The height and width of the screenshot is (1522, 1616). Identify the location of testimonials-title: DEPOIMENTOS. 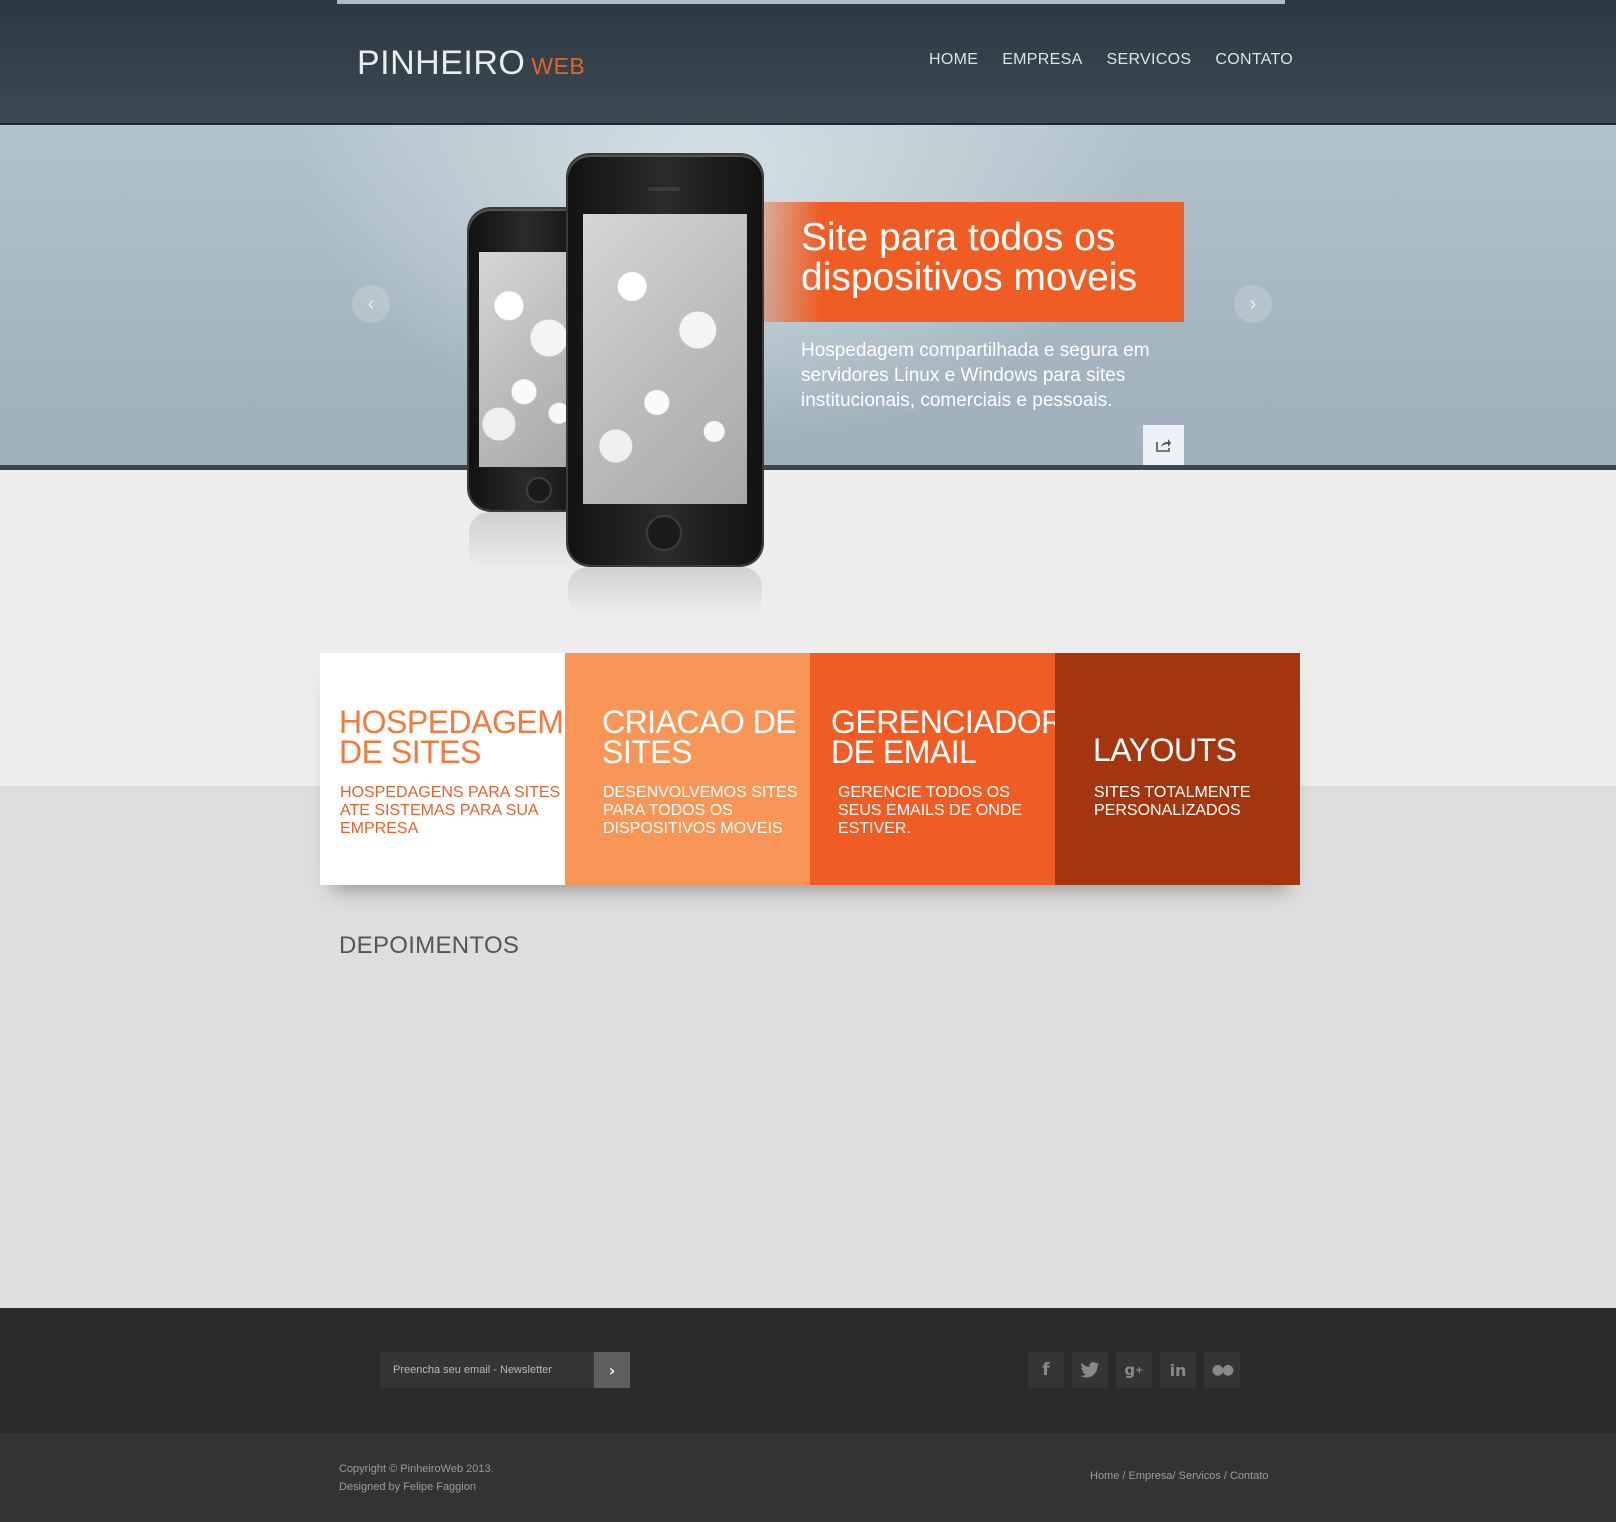
(429, 945).